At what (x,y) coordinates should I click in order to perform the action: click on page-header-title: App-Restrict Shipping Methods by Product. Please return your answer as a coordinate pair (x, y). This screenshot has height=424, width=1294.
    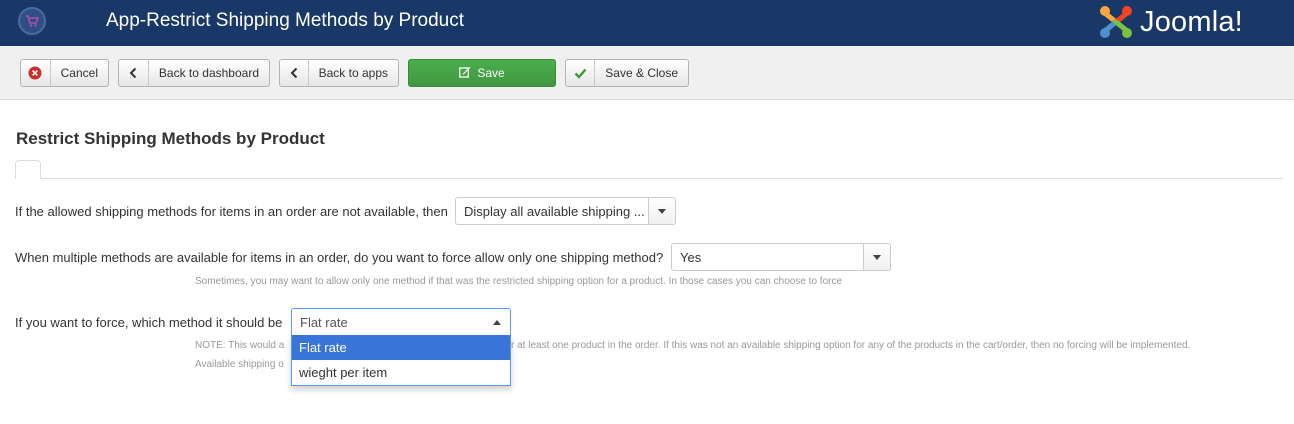
    Looking at the image, I should click on (285, 20).